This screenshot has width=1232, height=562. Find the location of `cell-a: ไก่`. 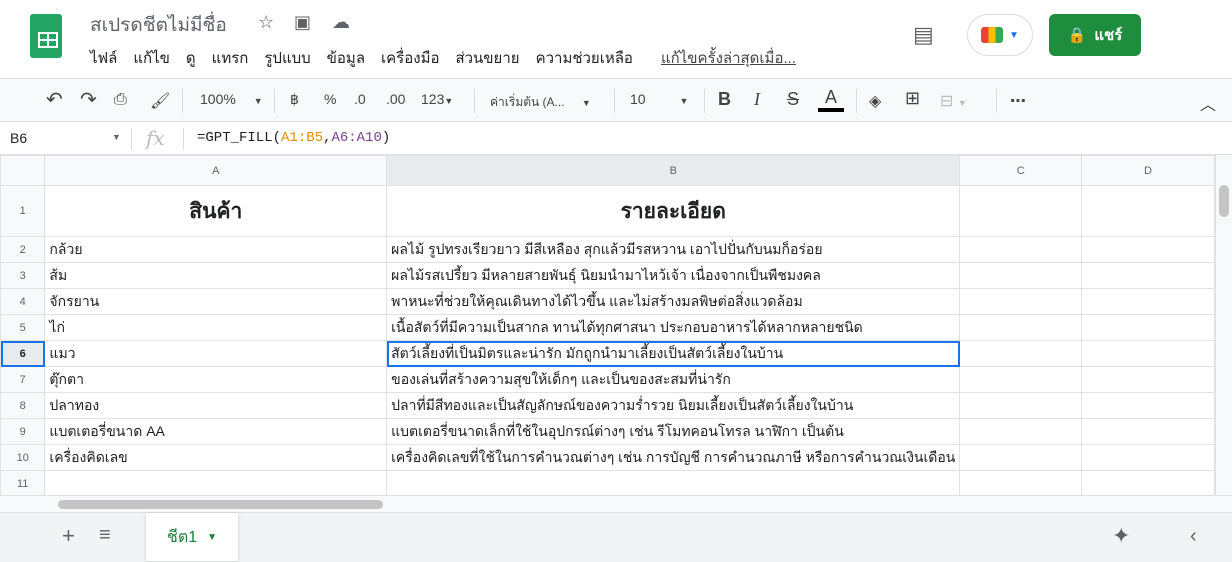

cell-a: ไก่ is located at coordinates (216, 327).